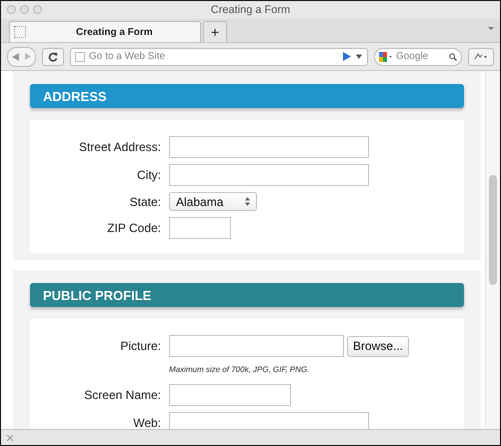 The width and height of the screenshot is (501, 446). I want to click on field-label: Web:, so click(146, 422).